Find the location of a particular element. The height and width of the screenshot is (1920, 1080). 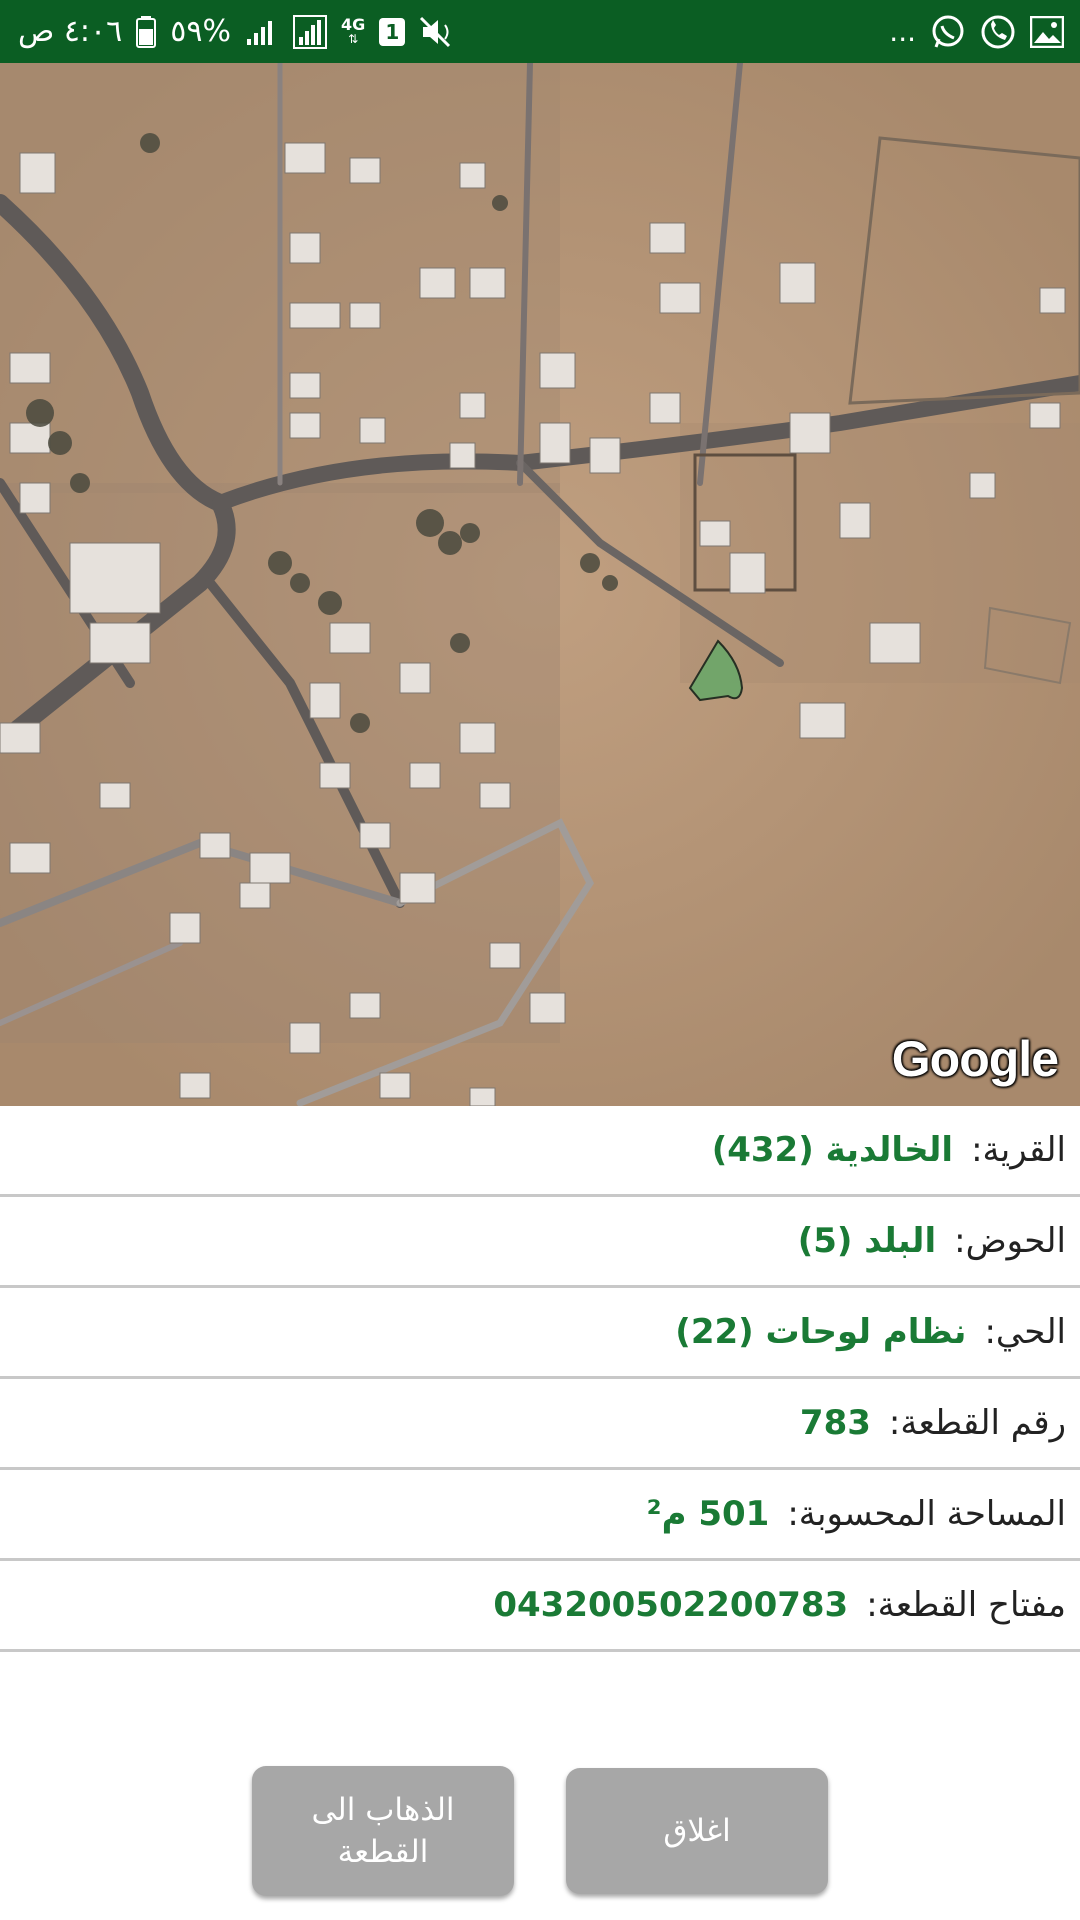

battery-percent: %٥٩ is located at coordinates (201, 31).